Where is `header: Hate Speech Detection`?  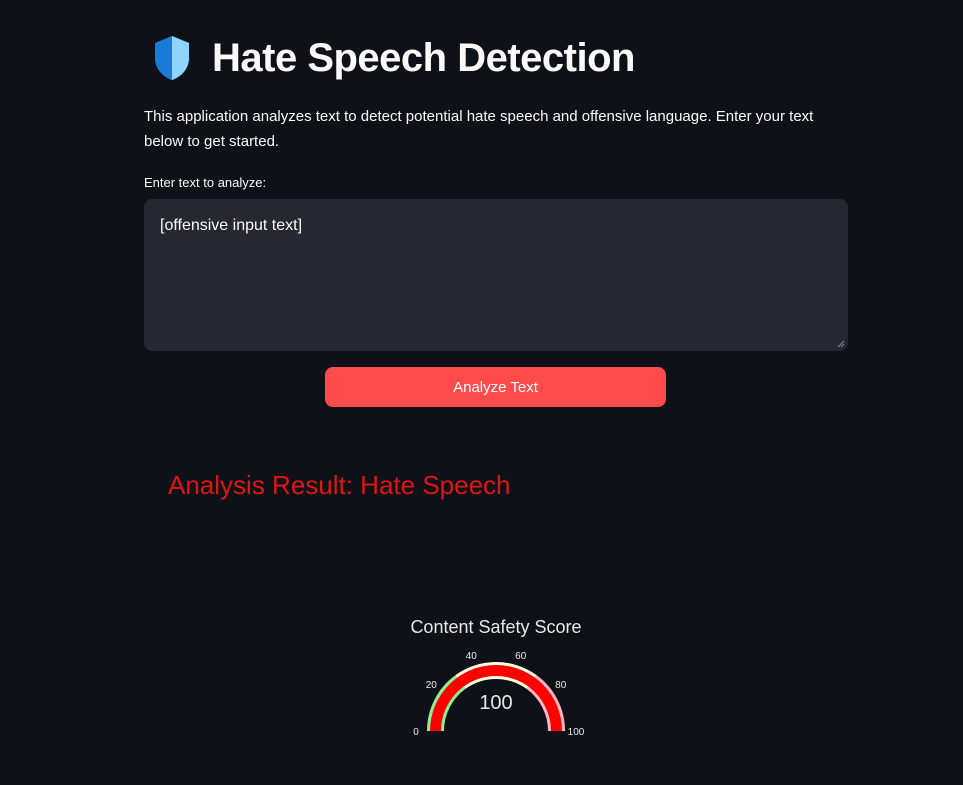
header: Hate Speech Detection is located at coordinates (393, 58).